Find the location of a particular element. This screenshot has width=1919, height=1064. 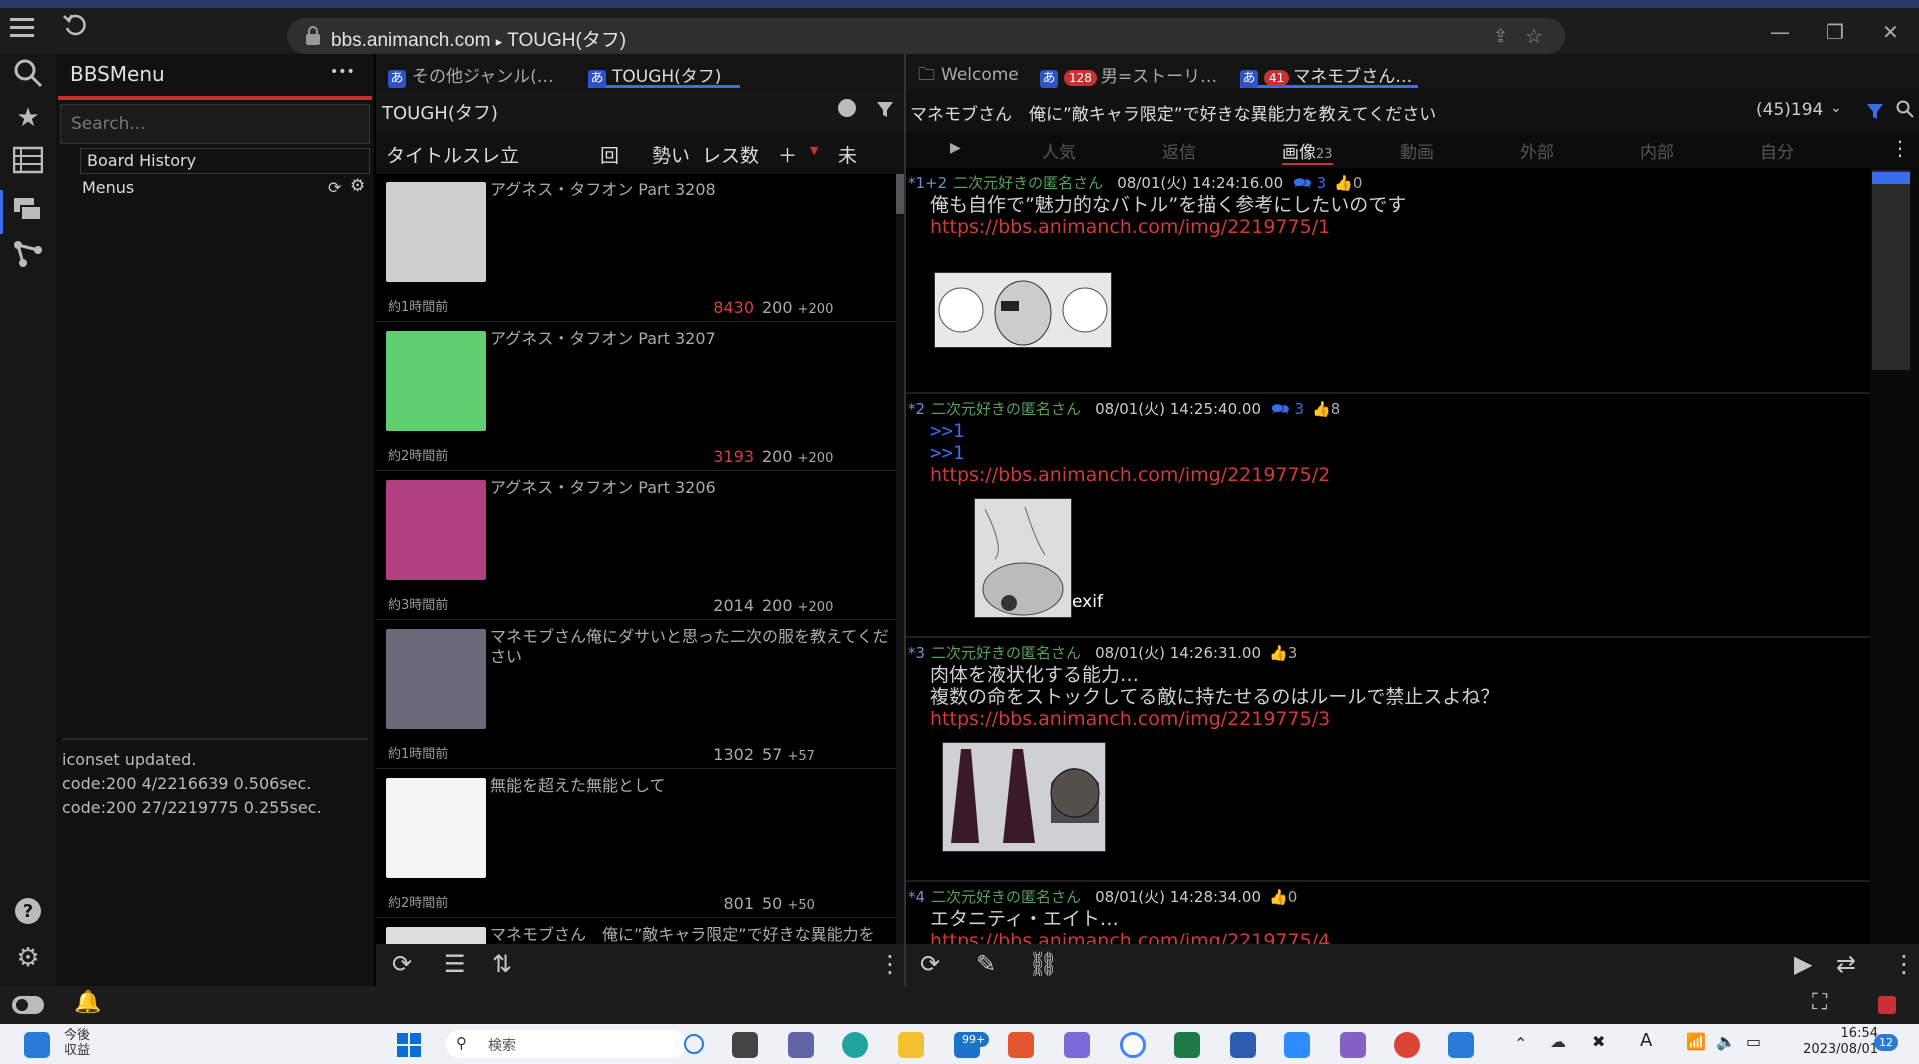

like-count: 👍8 is located at coordinates (1326, 409).